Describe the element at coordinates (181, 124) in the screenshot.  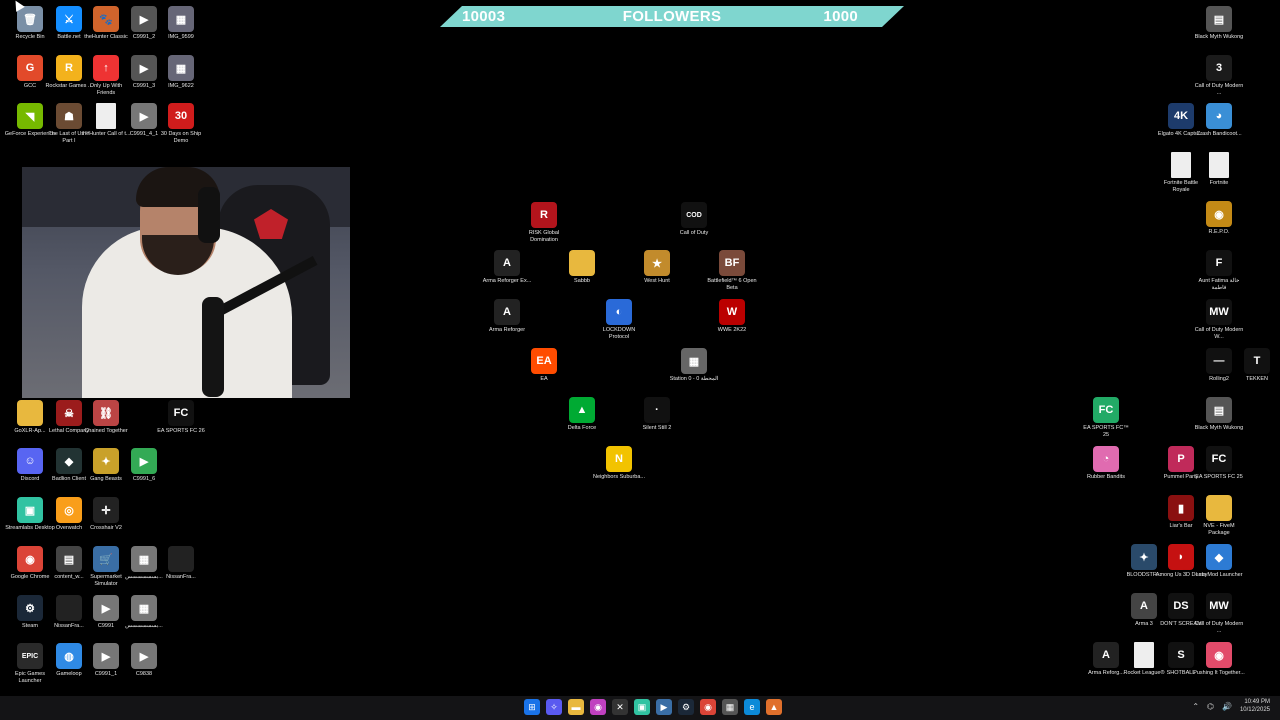
I see `desktop-shortcut: 30 30 Days on Ship Demo` at that location.